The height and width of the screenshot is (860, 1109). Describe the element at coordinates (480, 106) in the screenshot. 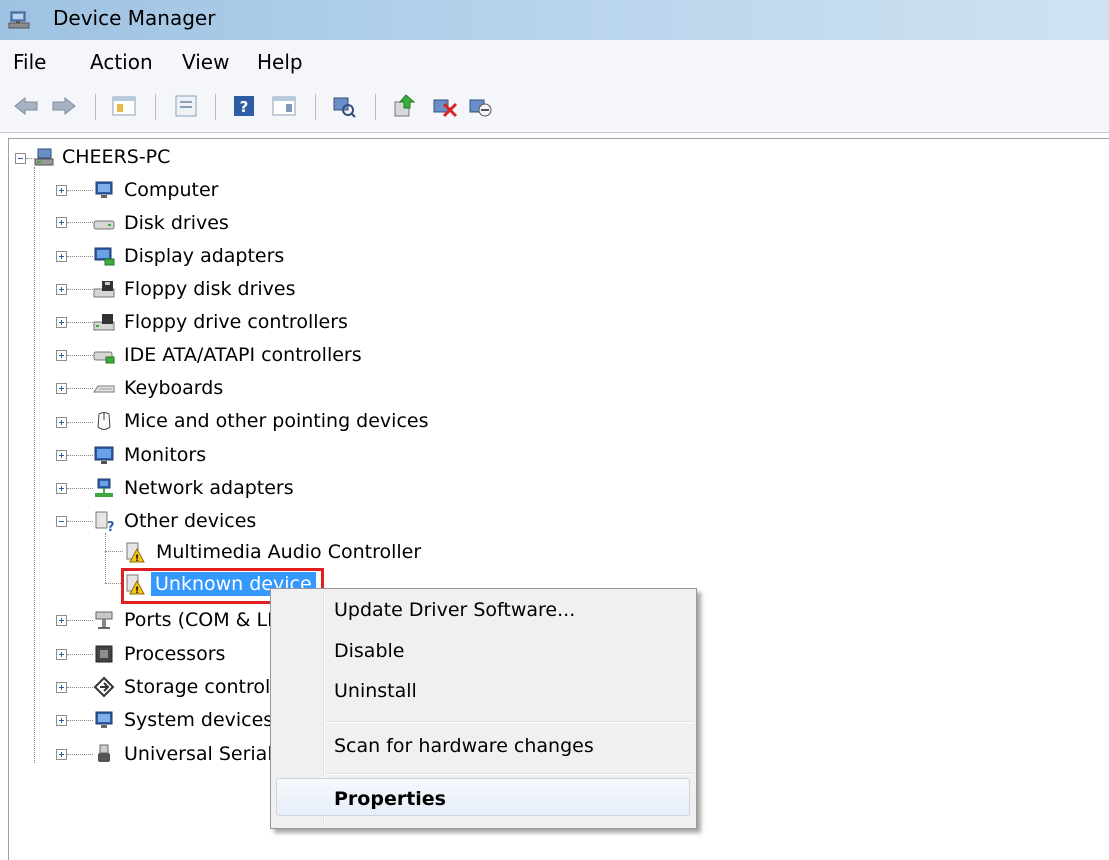

I see `disable-icon` at that location.